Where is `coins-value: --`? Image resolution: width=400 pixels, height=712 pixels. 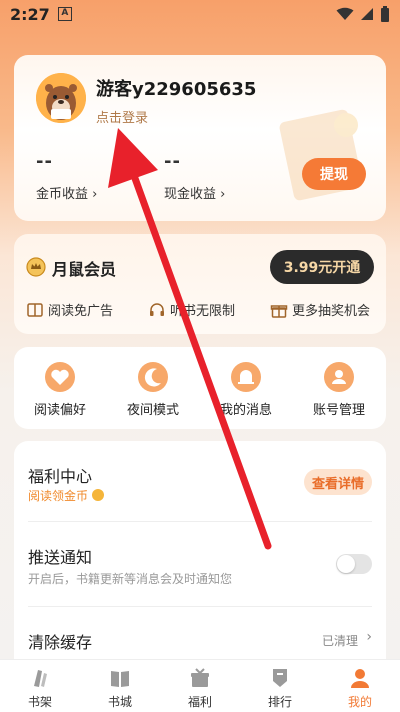 coins-value: -- is located at coordinates (44, 161).